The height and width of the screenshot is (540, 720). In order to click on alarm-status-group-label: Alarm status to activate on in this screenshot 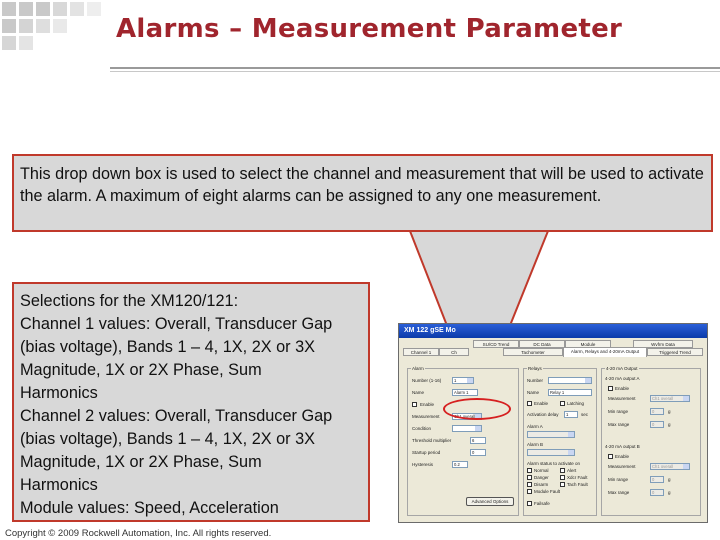, I will do `click(554, 463)`.